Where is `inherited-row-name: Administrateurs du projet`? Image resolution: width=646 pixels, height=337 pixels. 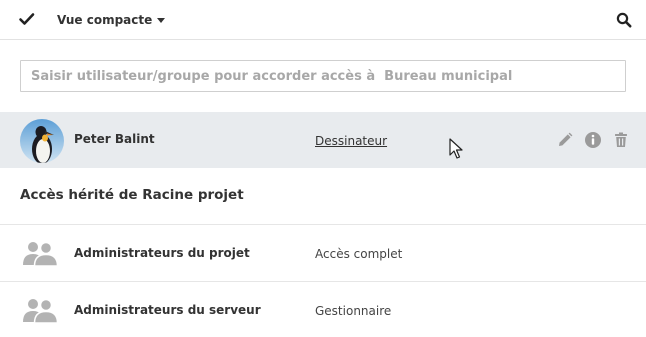
inherited-row-name: Administrateurs du projet is located at coordinates (162, 253).